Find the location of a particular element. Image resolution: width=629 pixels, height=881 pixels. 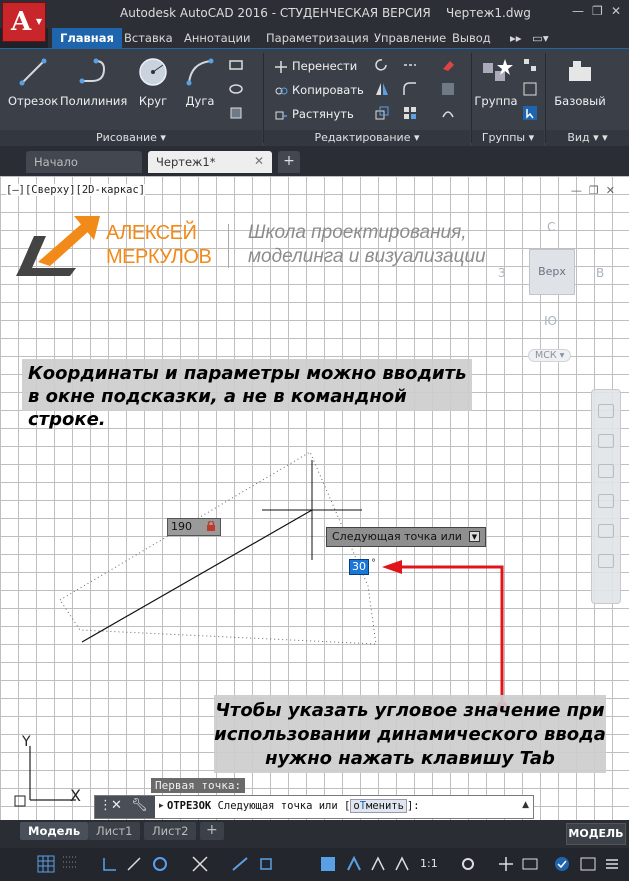

polar-icon is located at coordinates (134, 864).